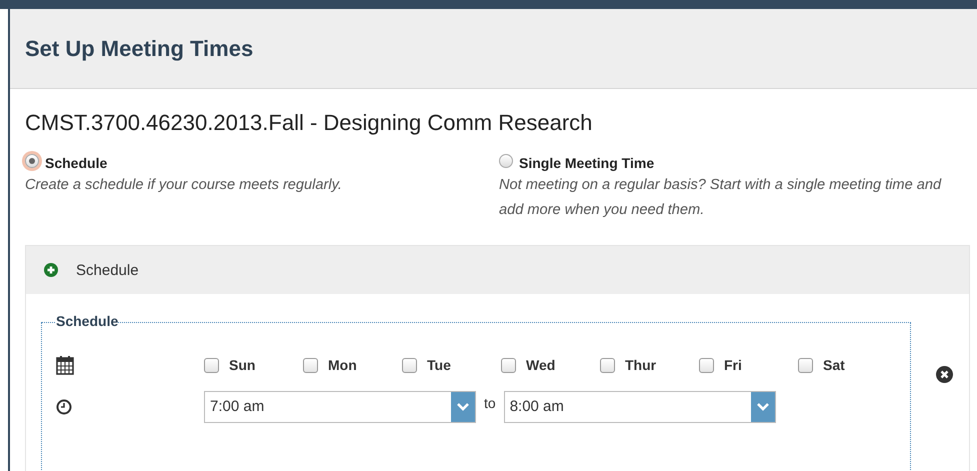  I want to click on day-label: Sat, so click(834, 365).